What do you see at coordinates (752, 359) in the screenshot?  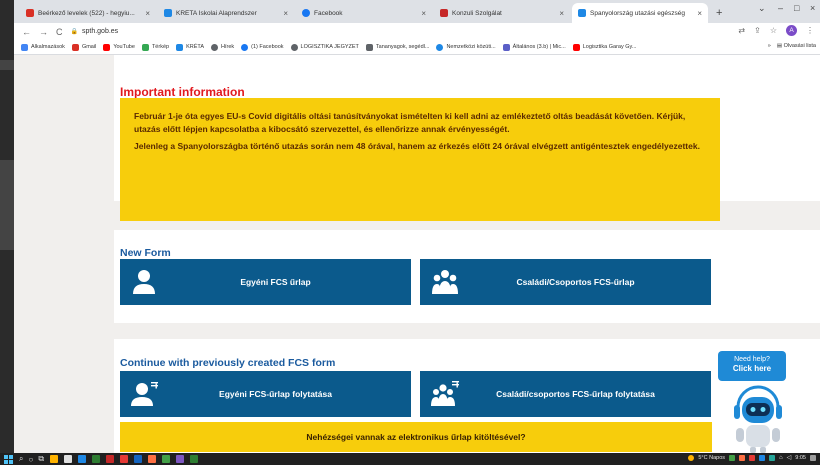 I see `help-line: Need help?` at bounding box center [752, 359].